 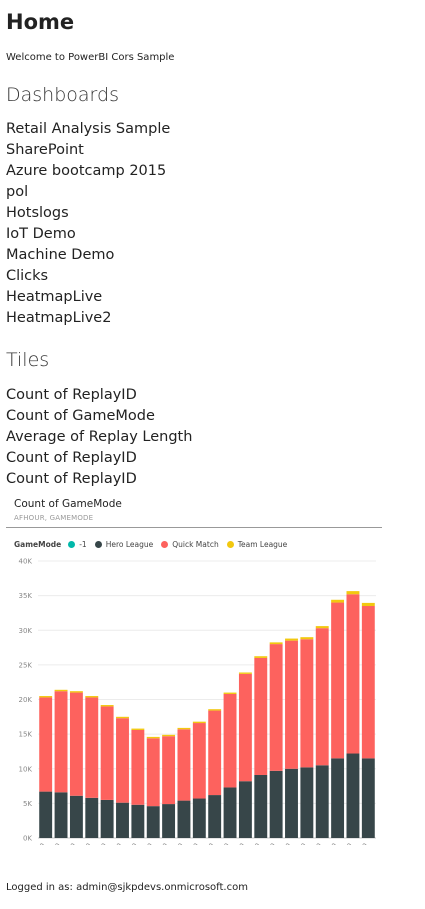 What do you see at coordinates (88, 297) in the screenshot?
I see `dashboard-link: HeatmapLive` at bounding box center [88, 297].